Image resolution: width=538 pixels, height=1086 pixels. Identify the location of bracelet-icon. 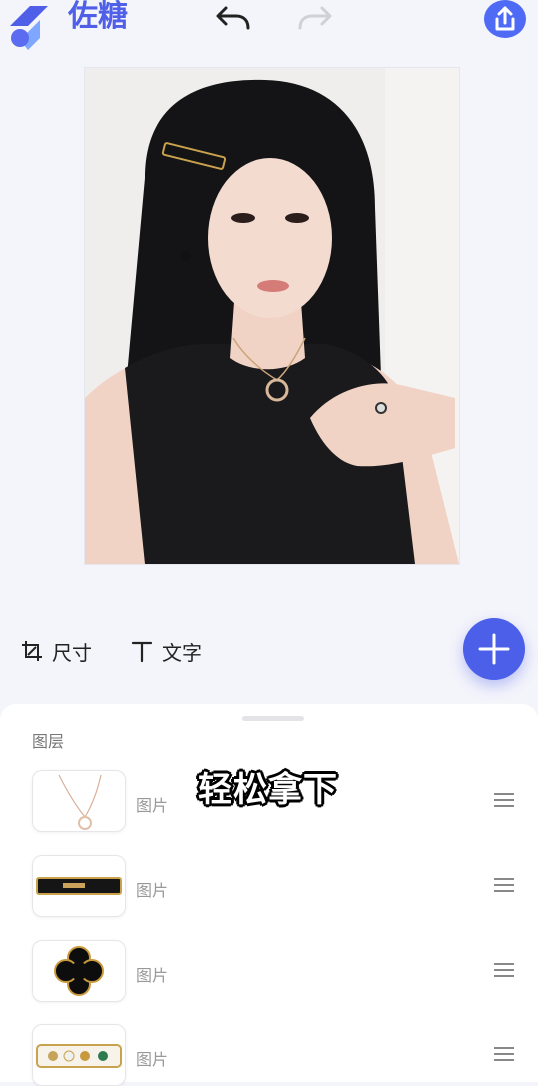
(79, 1056).